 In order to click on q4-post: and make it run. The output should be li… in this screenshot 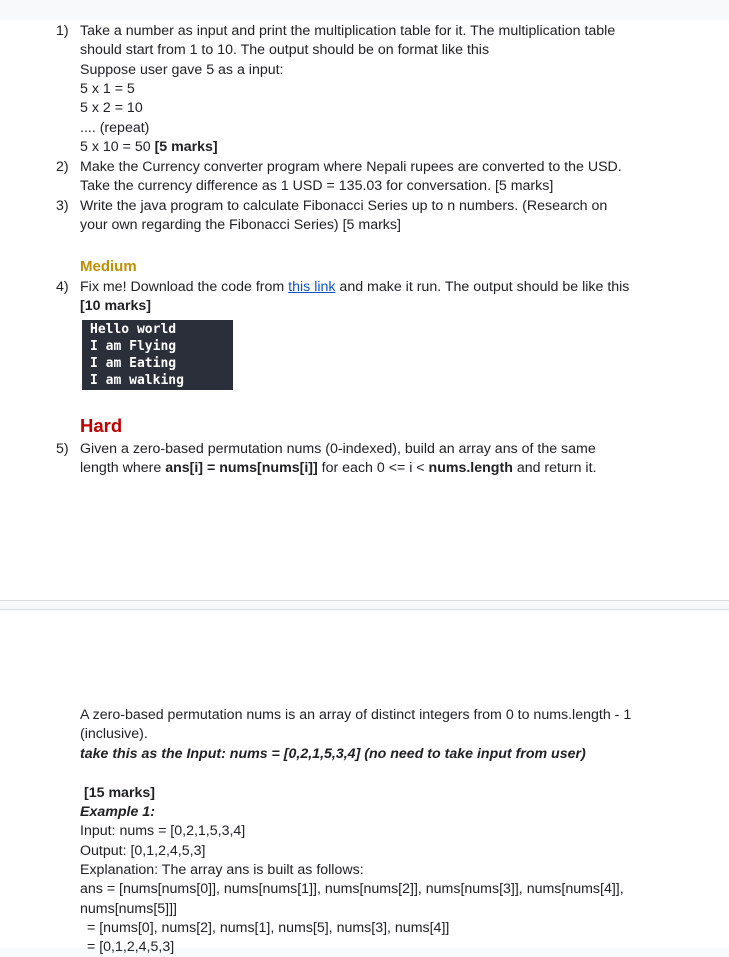, I will do `click(482, 287)`.